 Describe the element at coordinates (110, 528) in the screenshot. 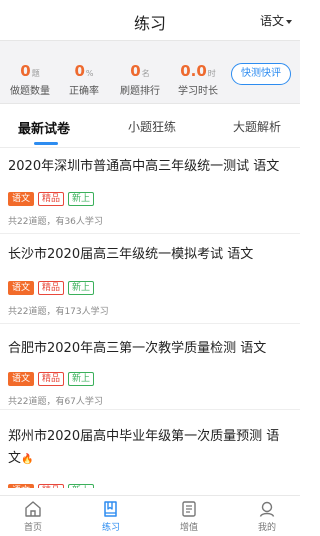

I see `nav-label: 练习` at that location.